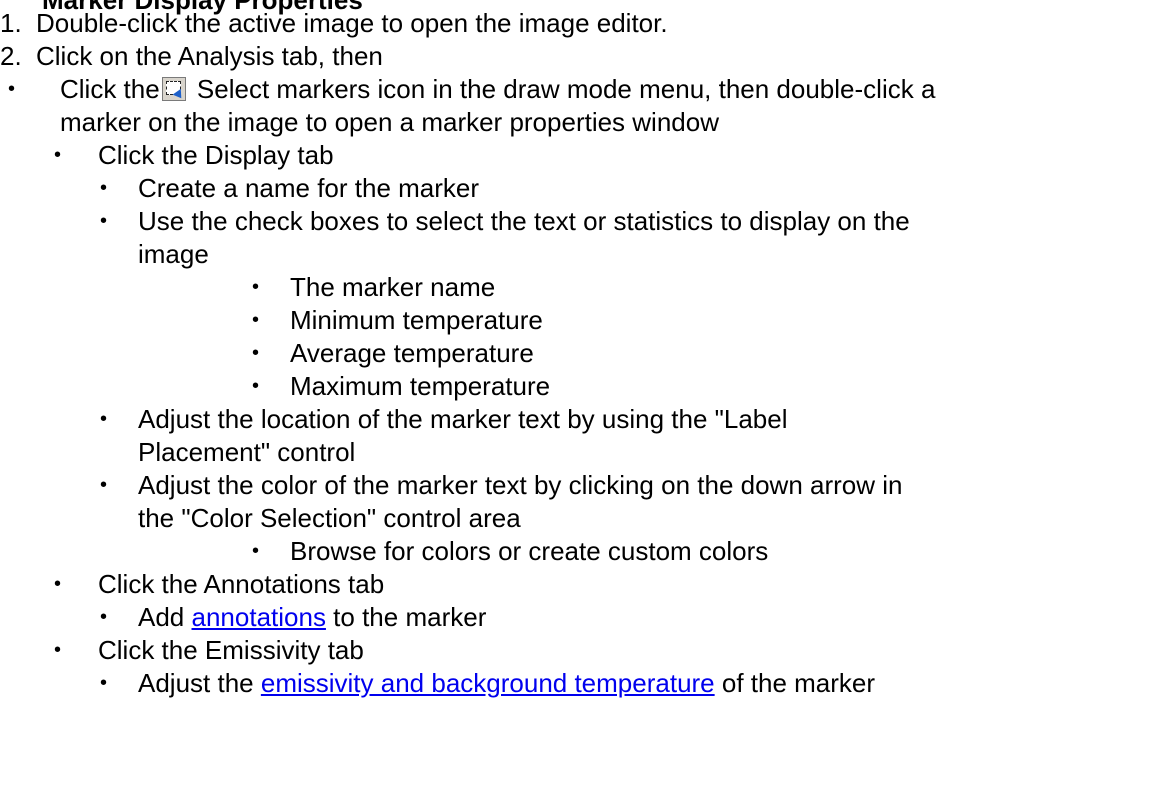 Image resolution: width=1156 pixels, height=787 pixels. I want to click on add-annotations-suffix: to the marker, so click(406, 617).